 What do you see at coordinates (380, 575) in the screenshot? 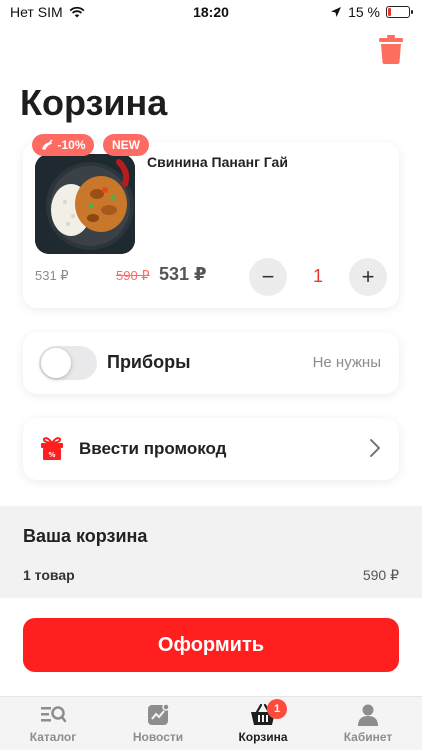
I see `summary-total: 590 ₽` at bounding box center [380, 575].